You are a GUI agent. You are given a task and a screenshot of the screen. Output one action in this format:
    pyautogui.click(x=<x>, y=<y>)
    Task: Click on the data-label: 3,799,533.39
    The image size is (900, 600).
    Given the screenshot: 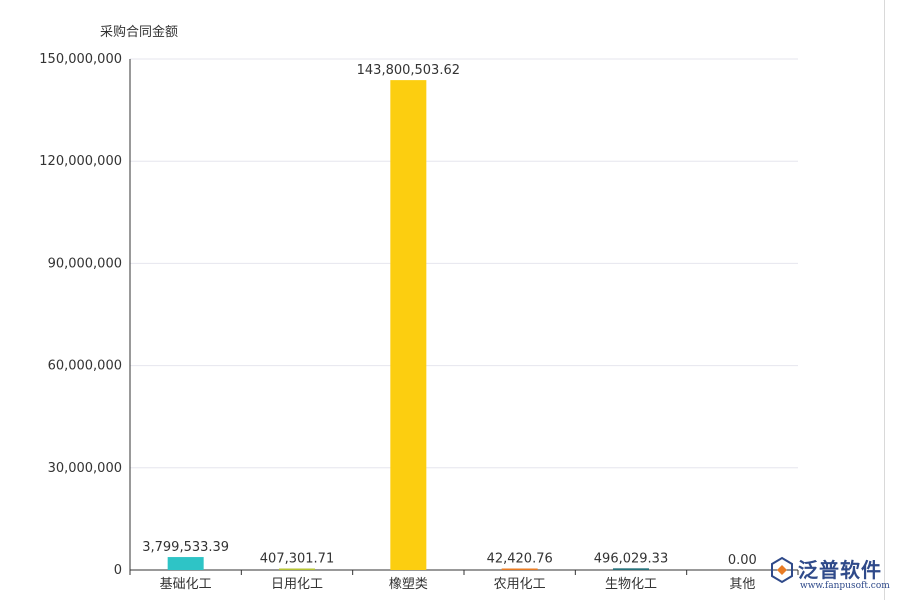 What is the action you would take?
    pyautogui.click(x=185, y=547)
    